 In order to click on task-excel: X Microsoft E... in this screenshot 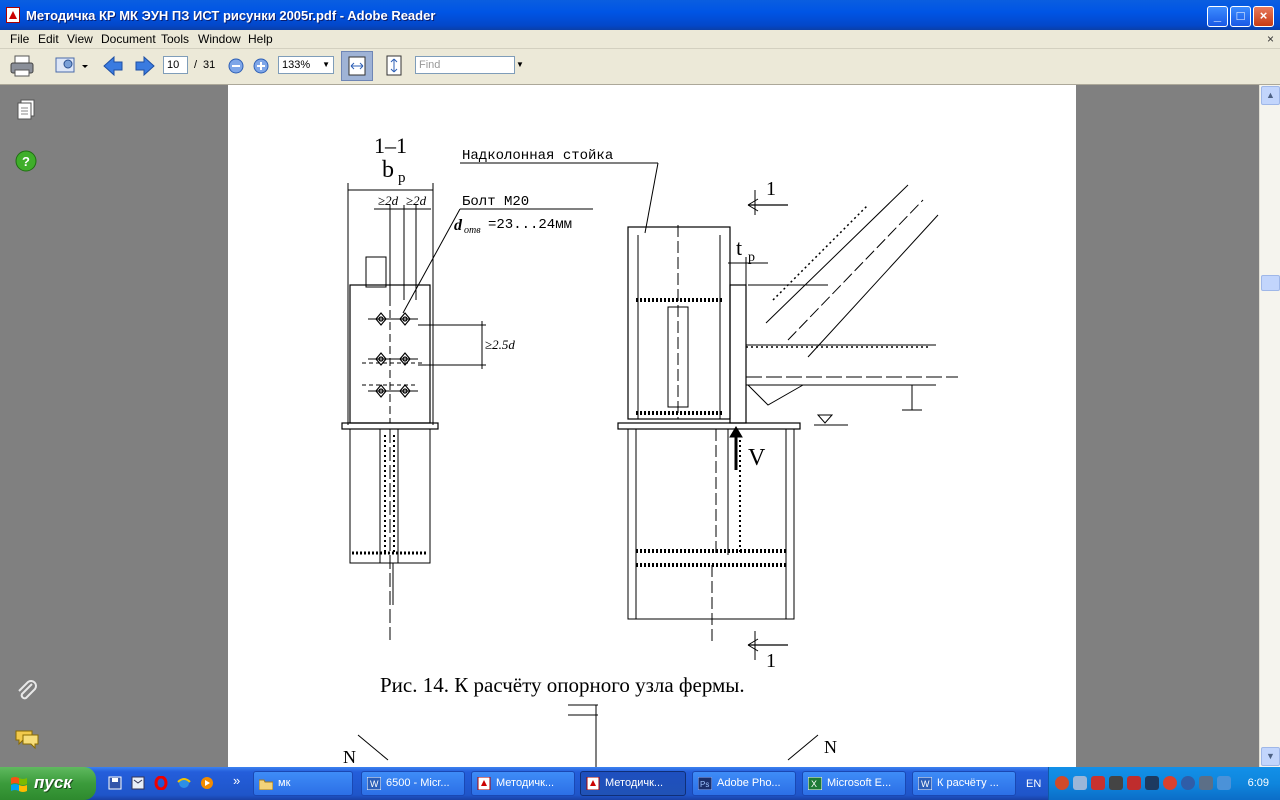, I will do `click(854, 783)`.